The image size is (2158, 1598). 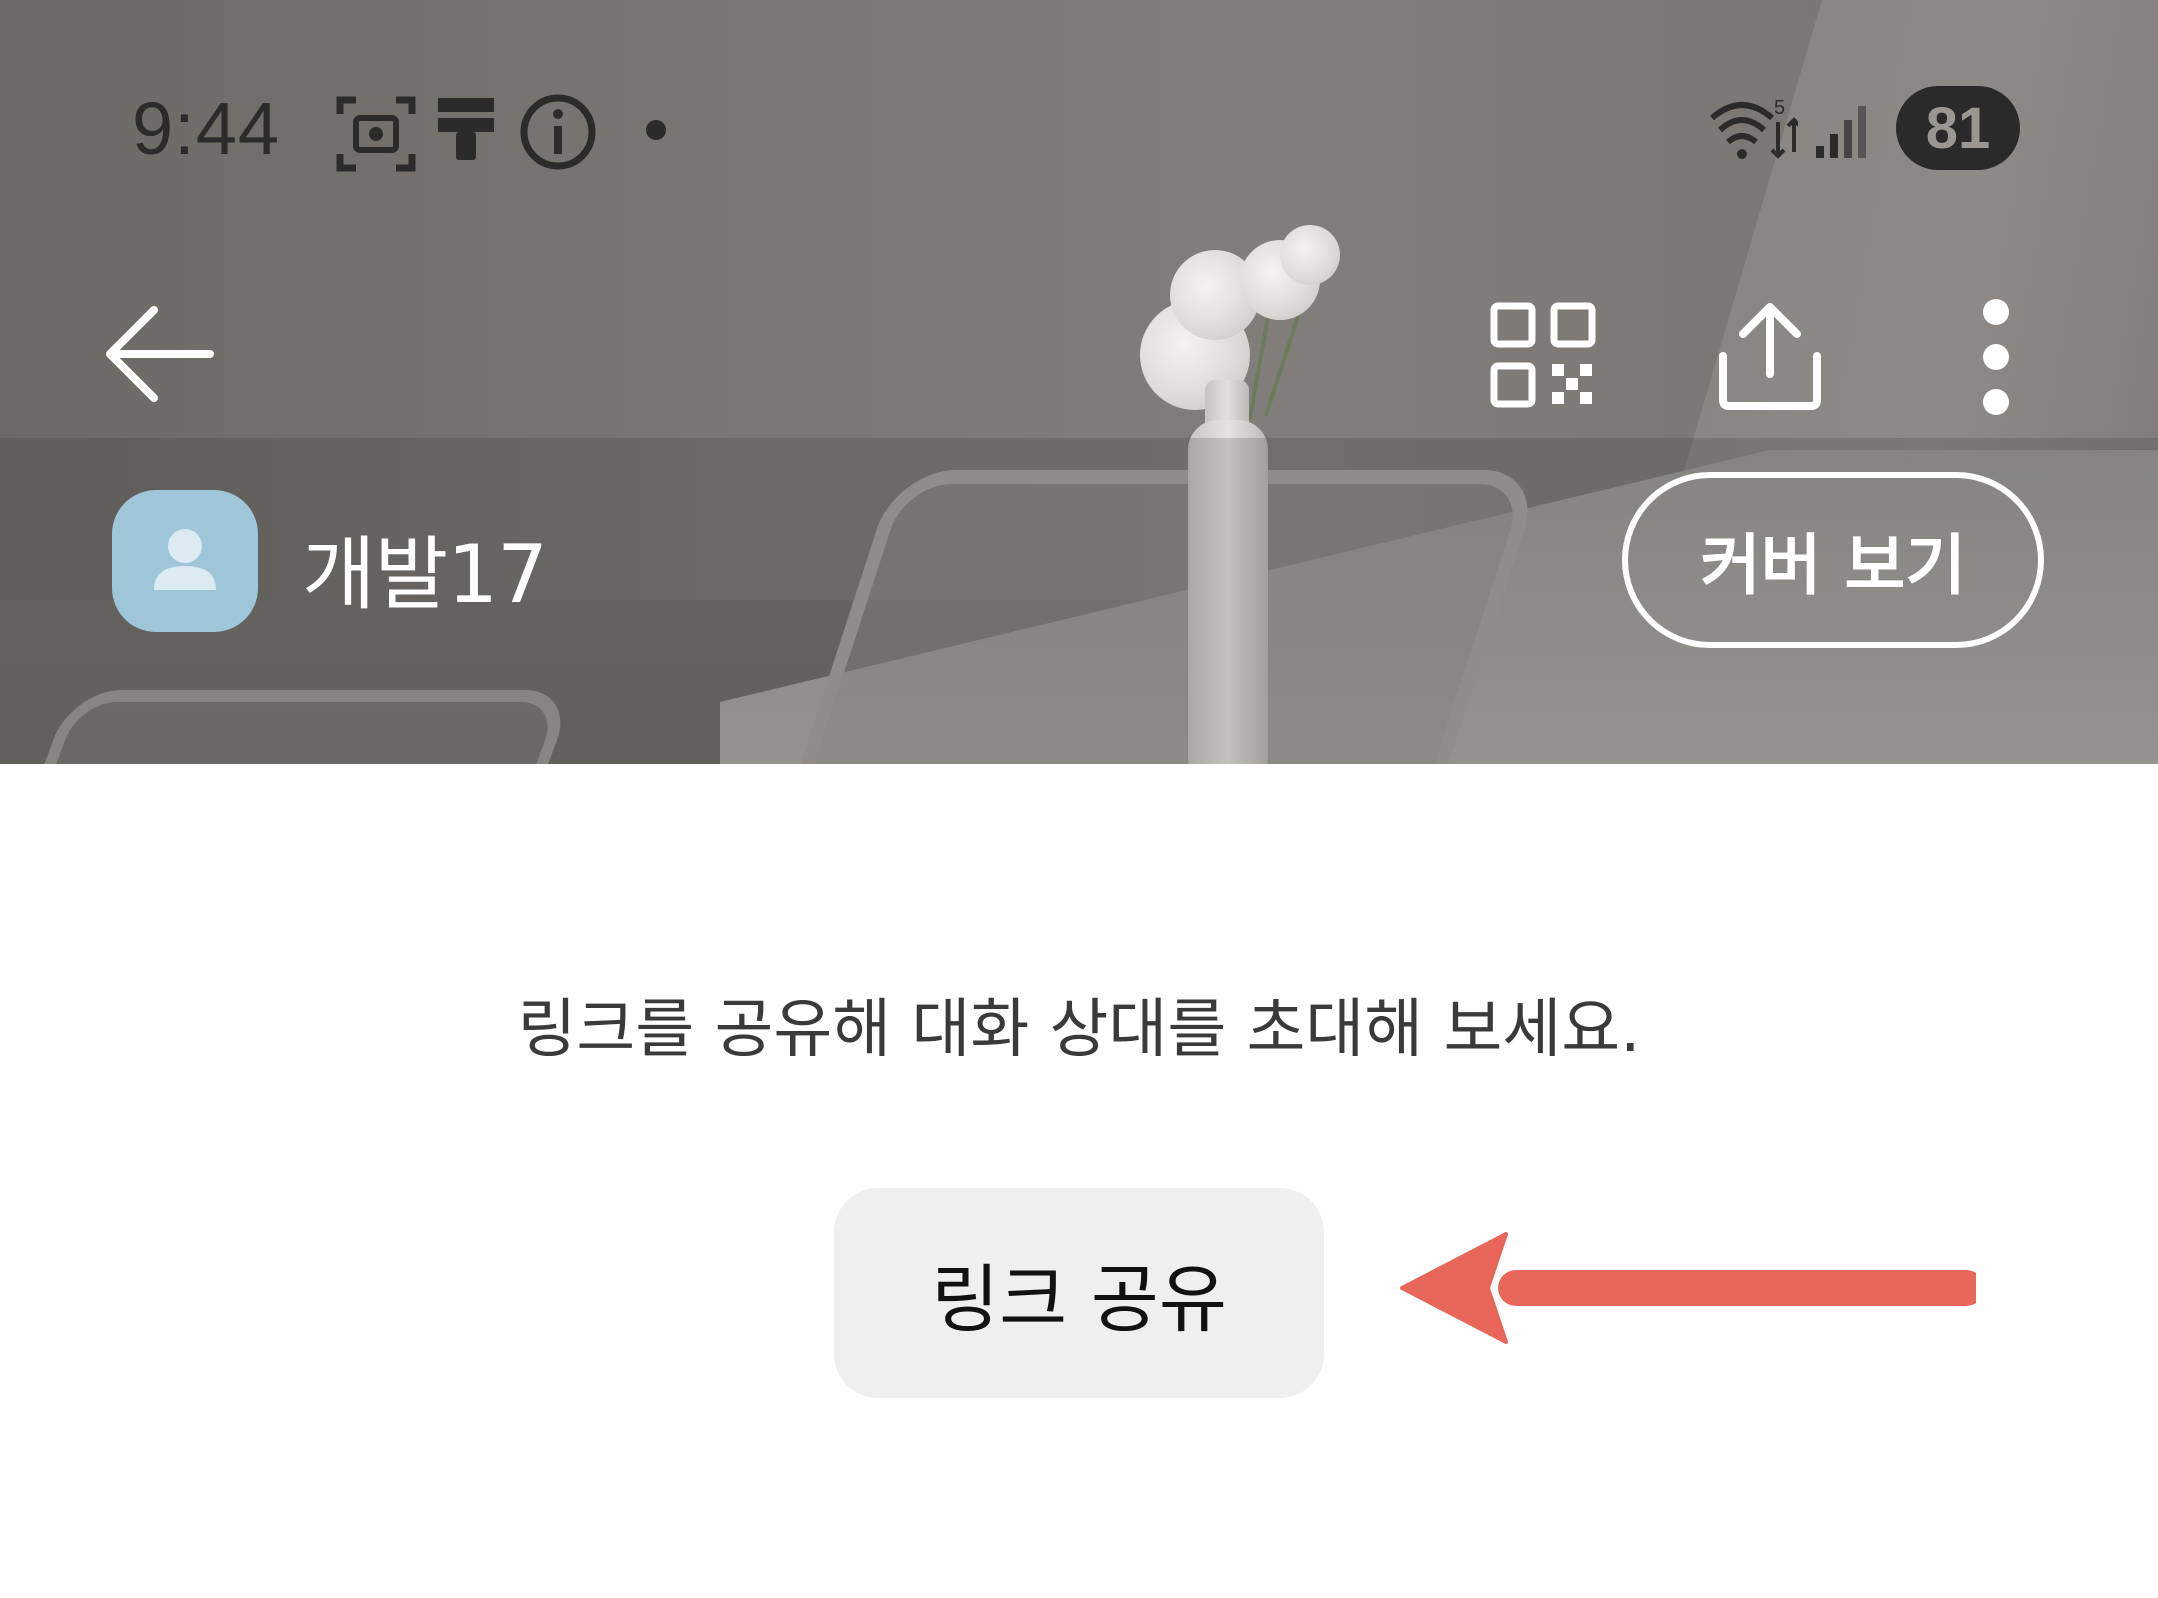 I want to click on avatar, so click(x=185, y=561).